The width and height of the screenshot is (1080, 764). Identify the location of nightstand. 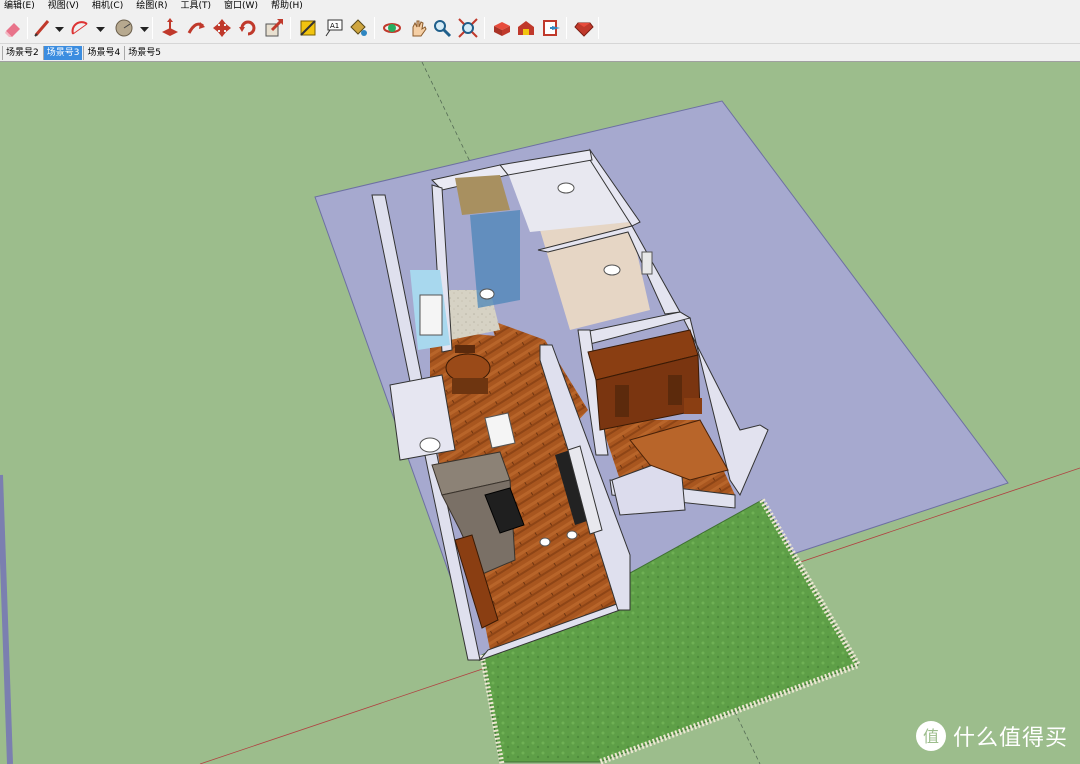
(693, 406).